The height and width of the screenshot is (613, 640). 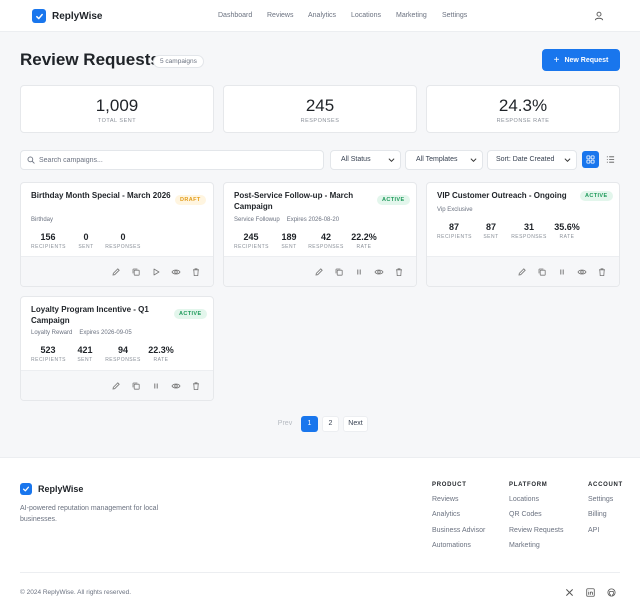 I want to click on metric-sent: 421 SENT, so click(x=85, y=354).